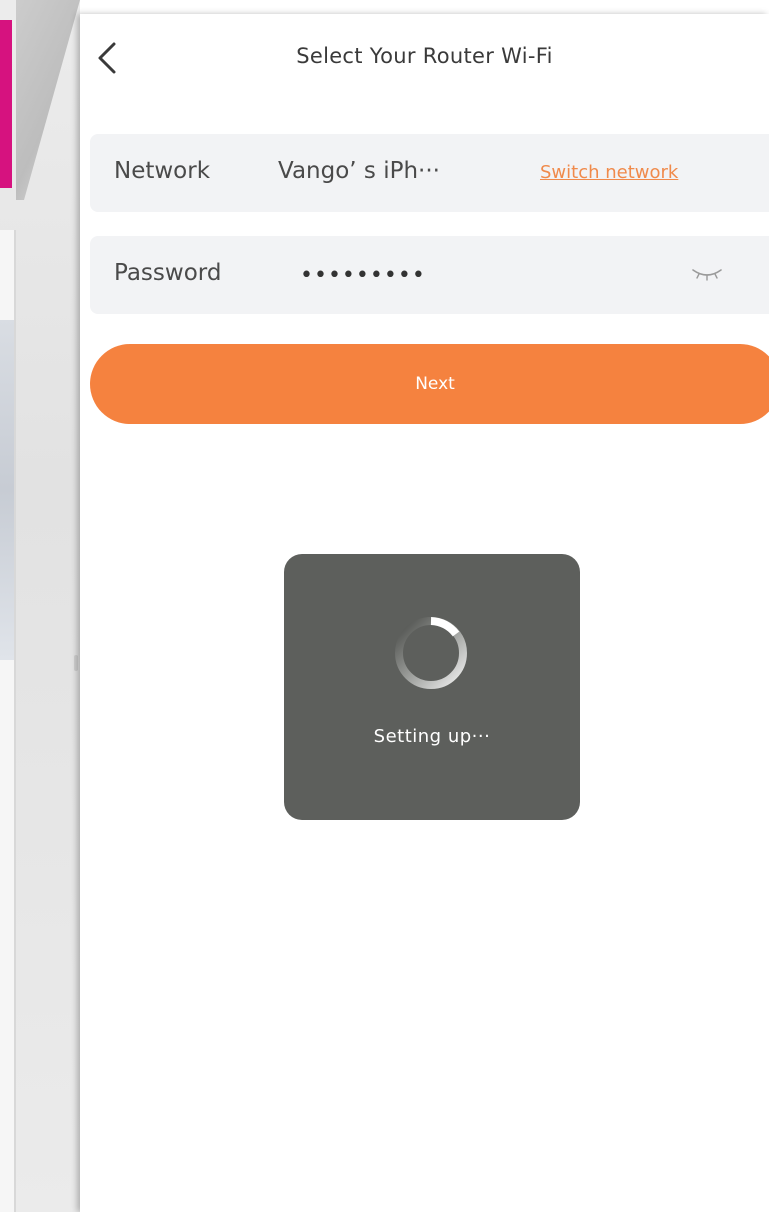 The width and height of the screenshot is (769, 1212). What do you see at coordinates (429, 384) in the screenshot?
I see `next-button: Next` at bounding box center [429, 384].